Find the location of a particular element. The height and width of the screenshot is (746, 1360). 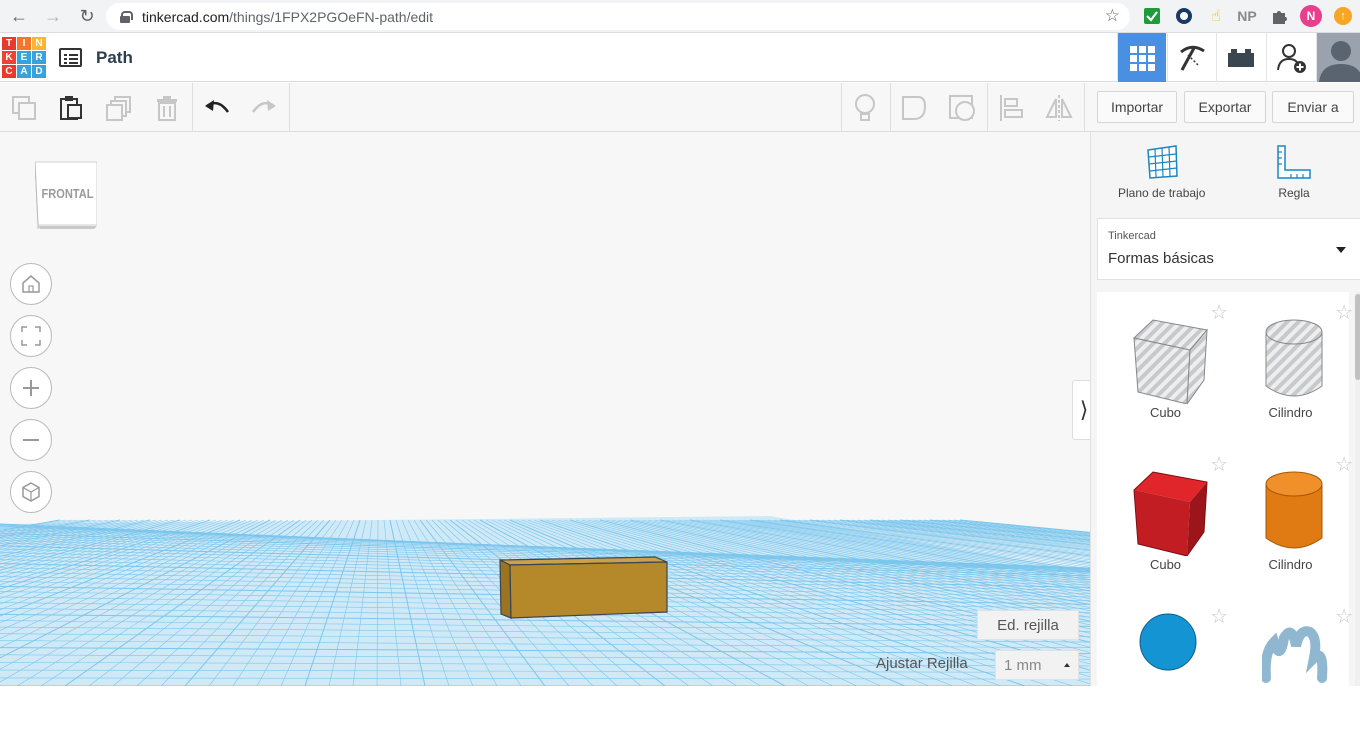

add-user-icon is located at coordinates (1291, 58).